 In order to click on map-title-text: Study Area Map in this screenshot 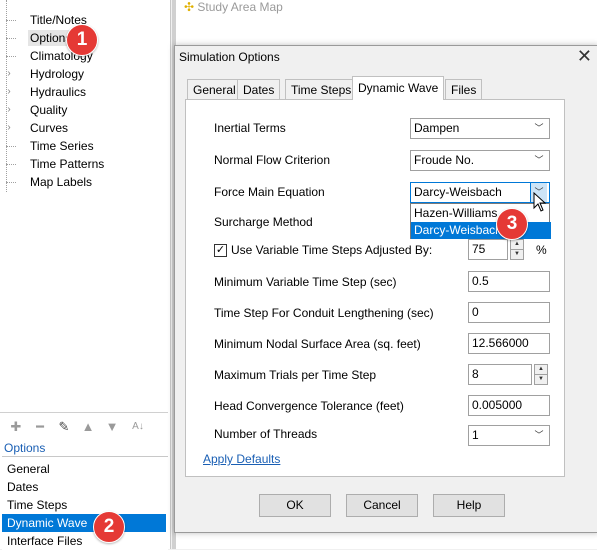, I will do `click(240, 7)`.